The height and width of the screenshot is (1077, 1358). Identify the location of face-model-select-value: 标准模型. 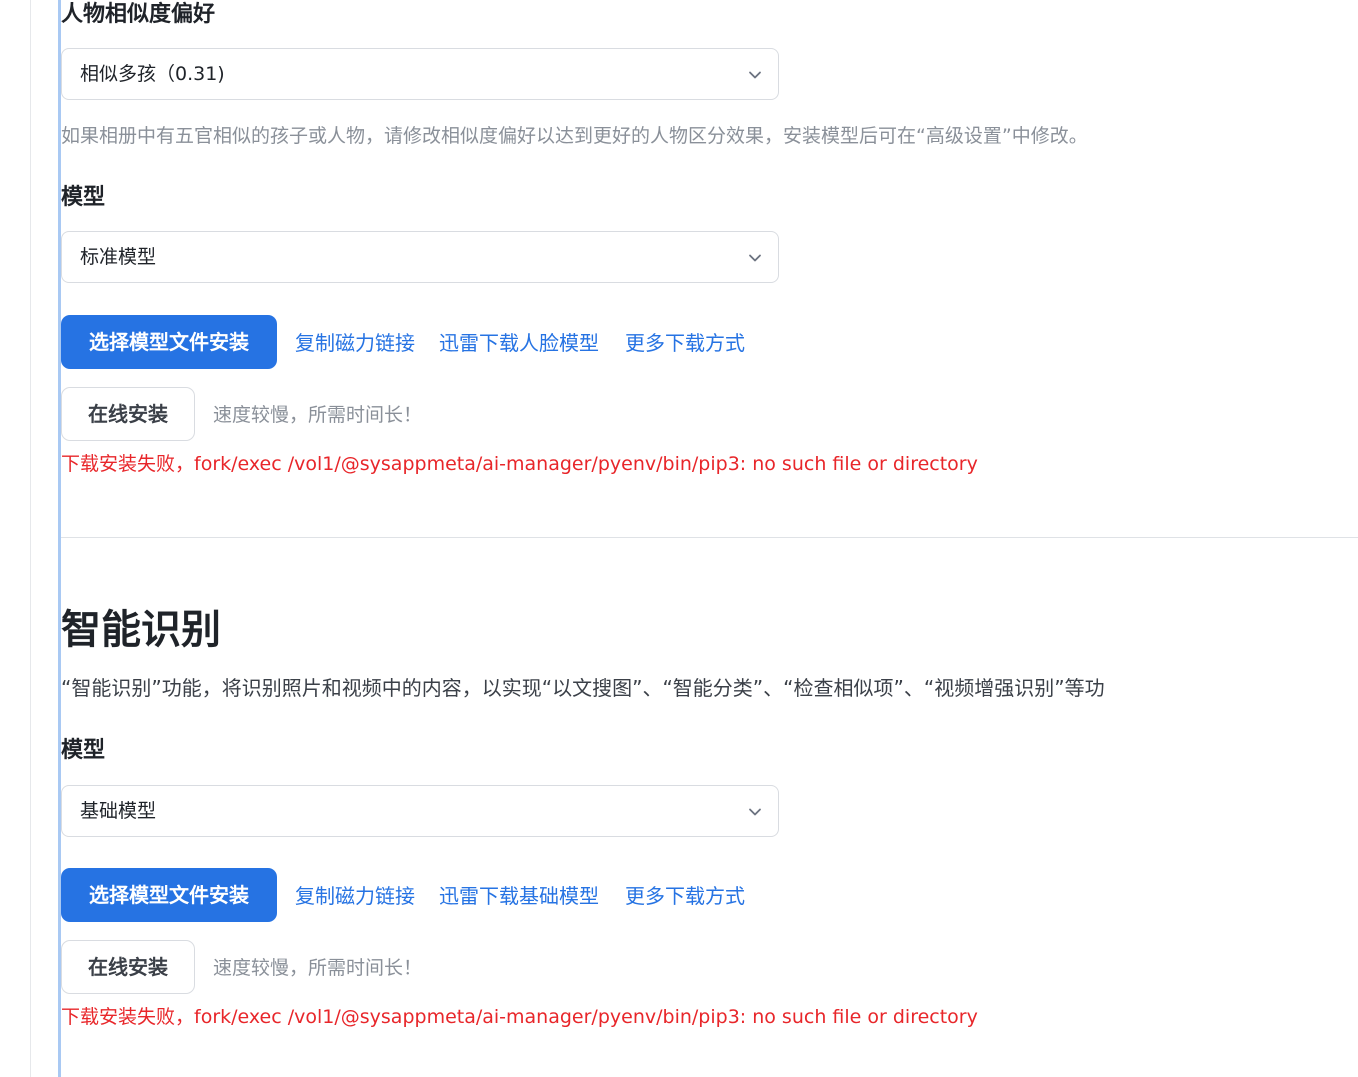
(118, 257).